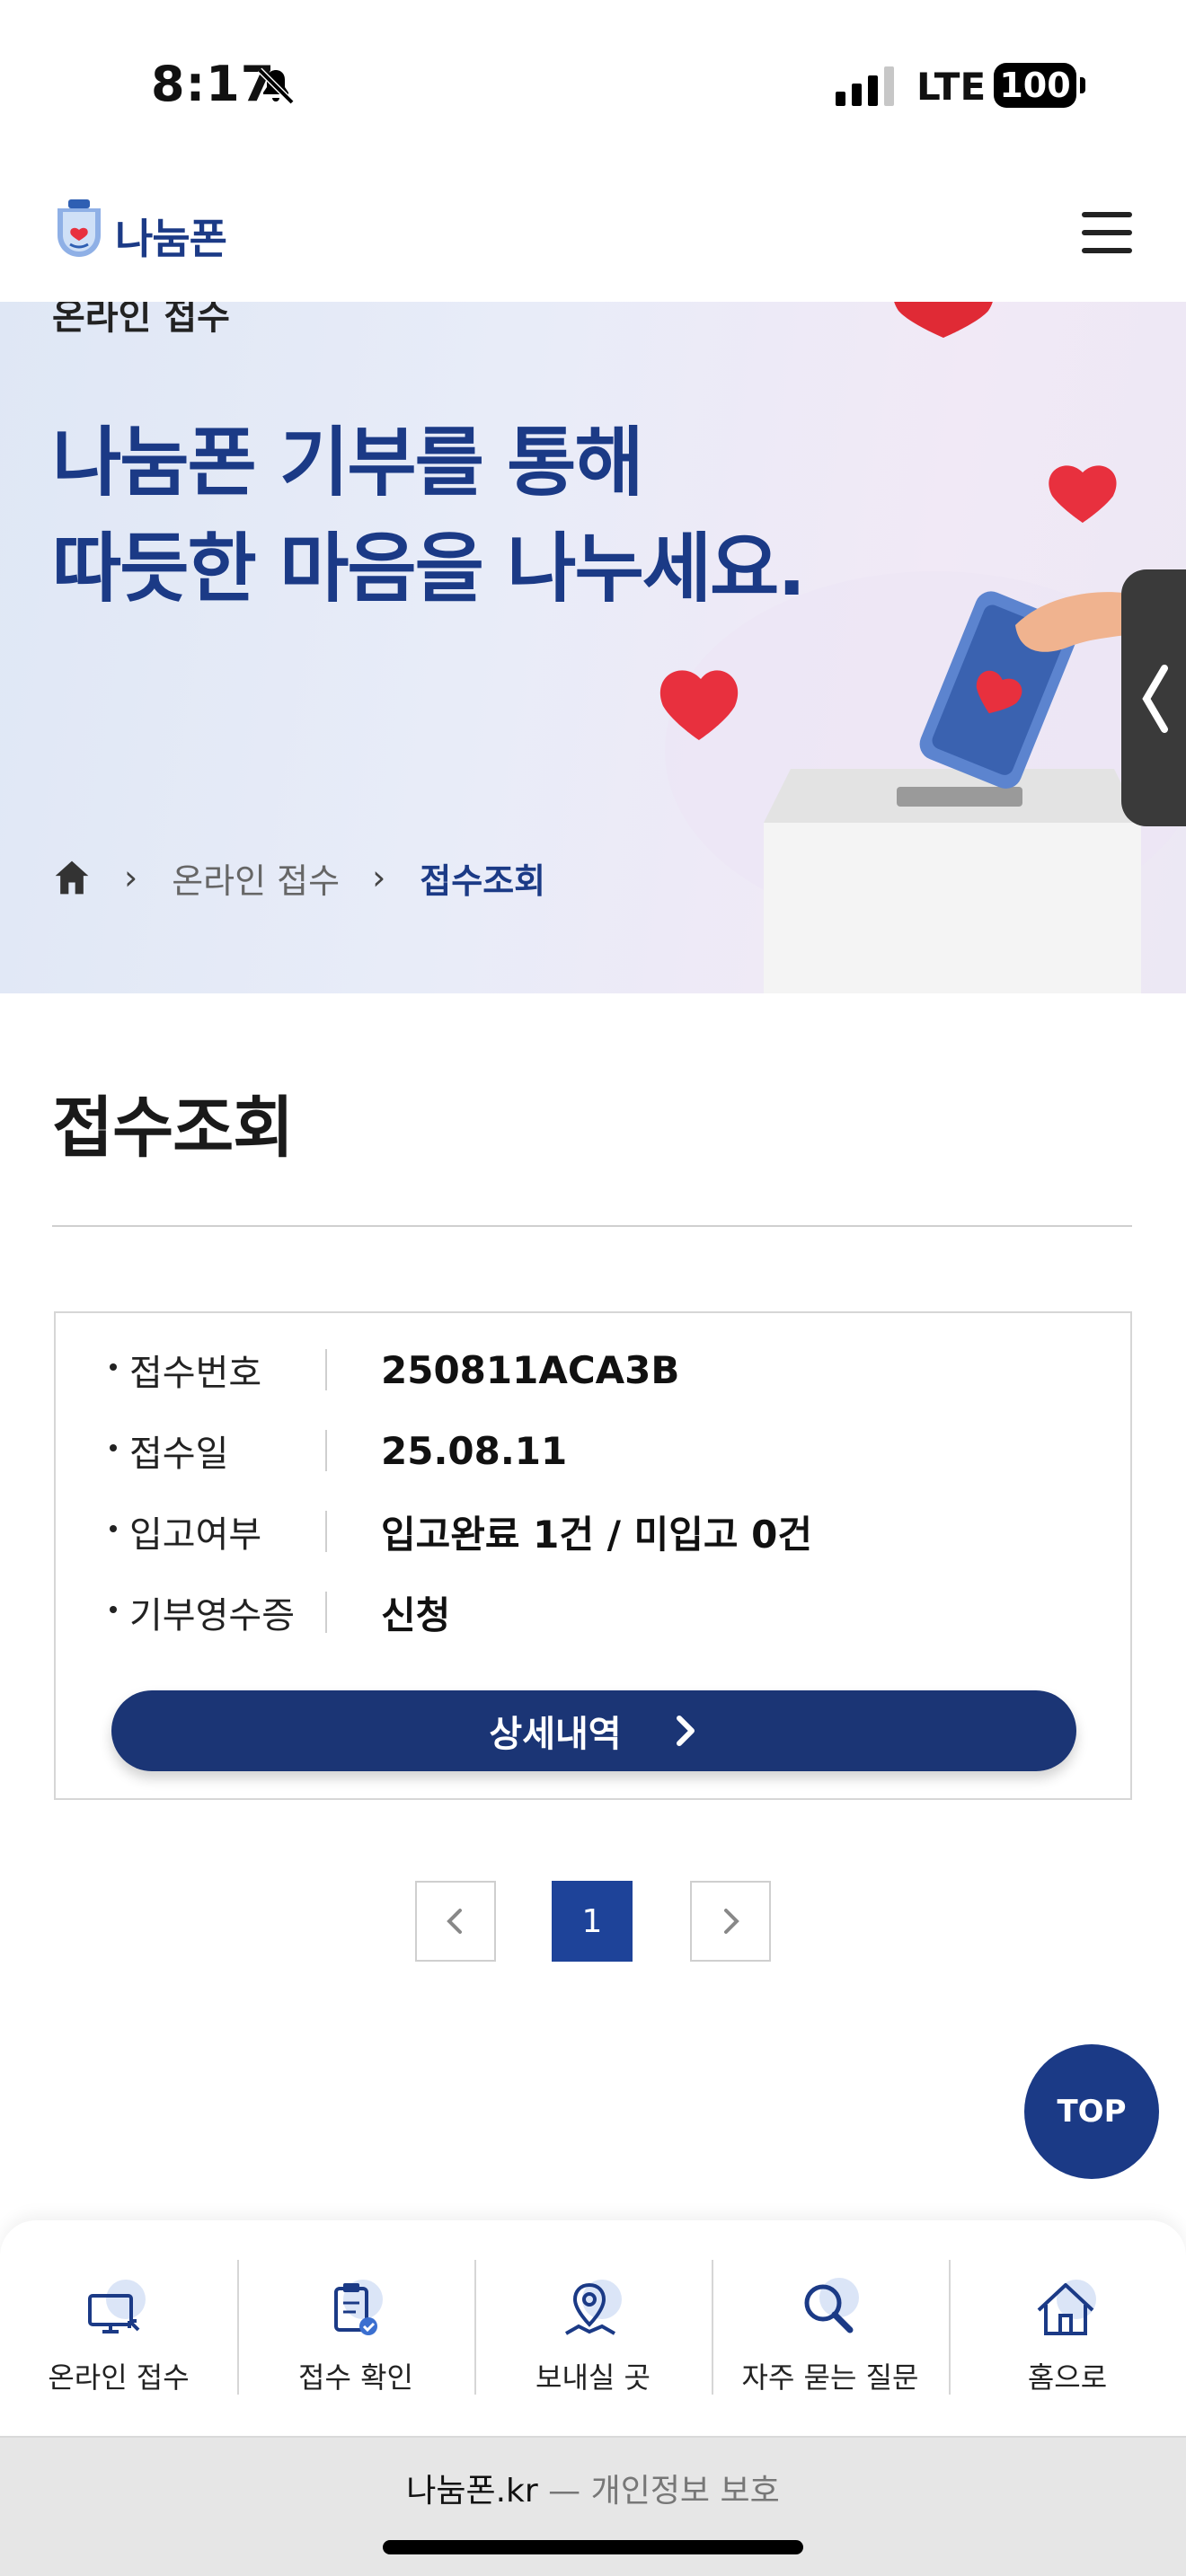 The width and height of the screenshot is (1186, 2576). I want to click on receipt-date-label: 접수일, so click(217, 1451).